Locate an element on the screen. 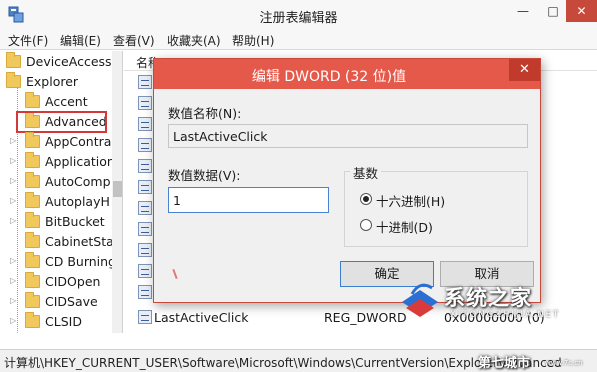 The height and width of the screenshot is (372, 597). watermark-logo-icon is located at coordinates (420, 300).